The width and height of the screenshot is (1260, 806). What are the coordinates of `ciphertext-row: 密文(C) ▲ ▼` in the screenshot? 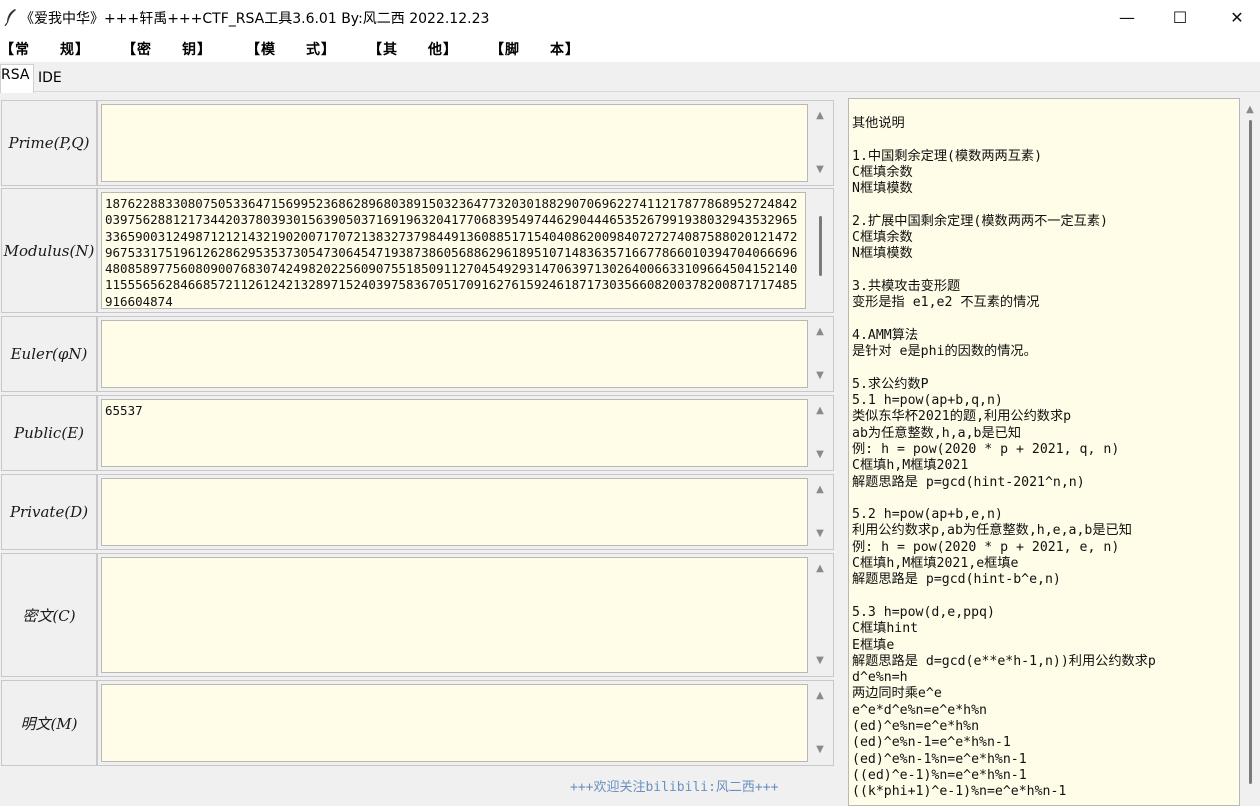 It's located at (417, 615).